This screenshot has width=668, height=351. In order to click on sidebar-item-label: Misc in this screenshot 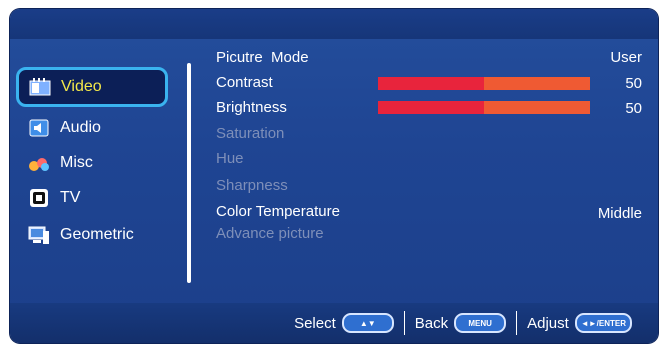, I will do `click(76, 162)`.